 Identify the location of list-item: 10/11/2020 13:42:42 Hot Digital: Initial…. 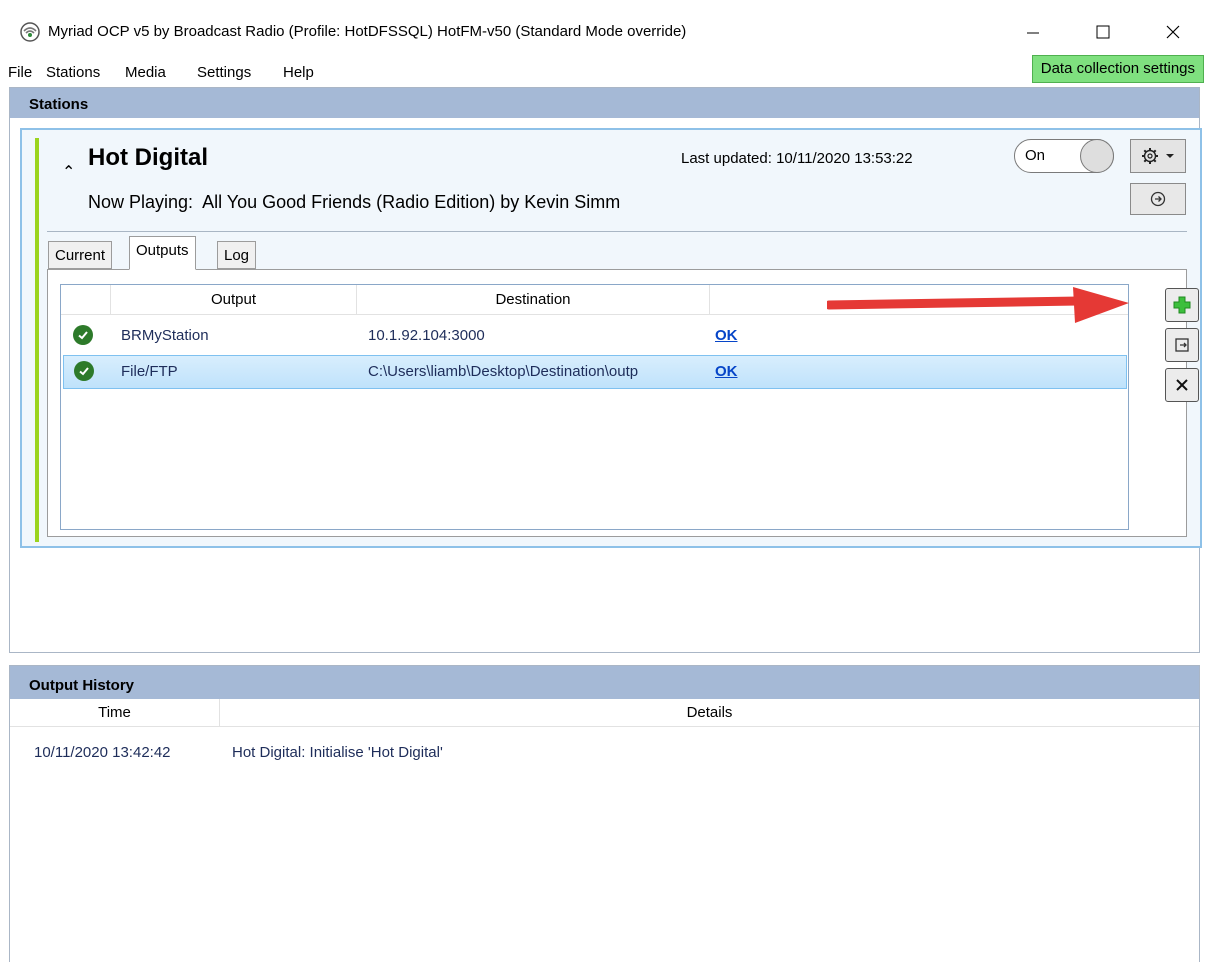
(604, 751).